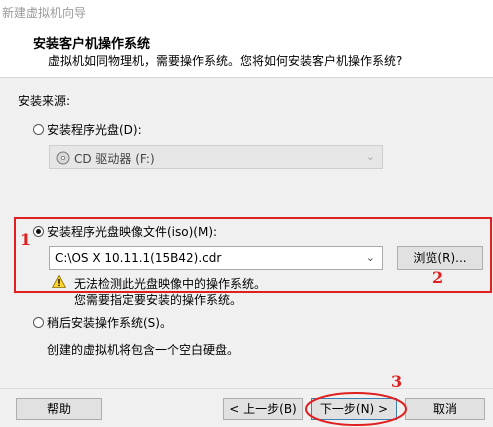  Describe the element at coordinates (38, 322) in the screenshot. I see `radio-install-later` at that location.